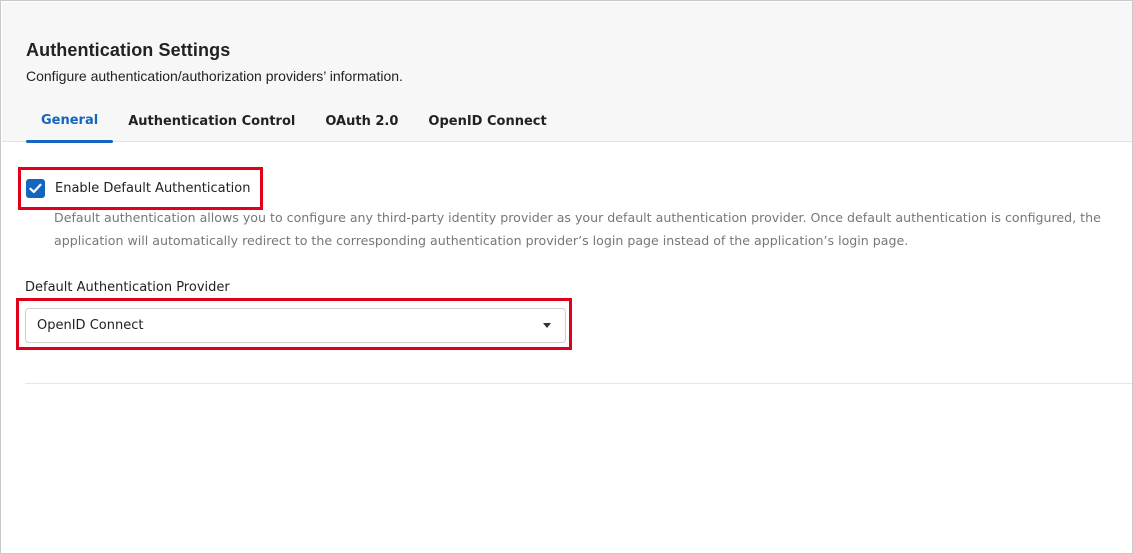 This screenshot has height=554, width=1133. Describe the element at coordinates (211, 122) in the screenshot. I see `tab-authentication-control: Authentication Control` at that location.